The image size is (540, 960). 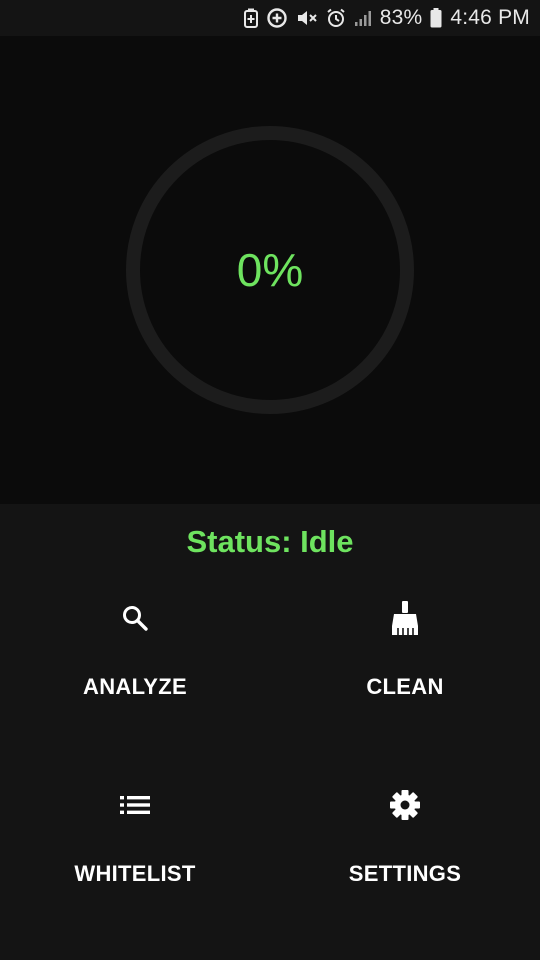 I want to click on progress-percent: 0%, so click(x=270, y=270).